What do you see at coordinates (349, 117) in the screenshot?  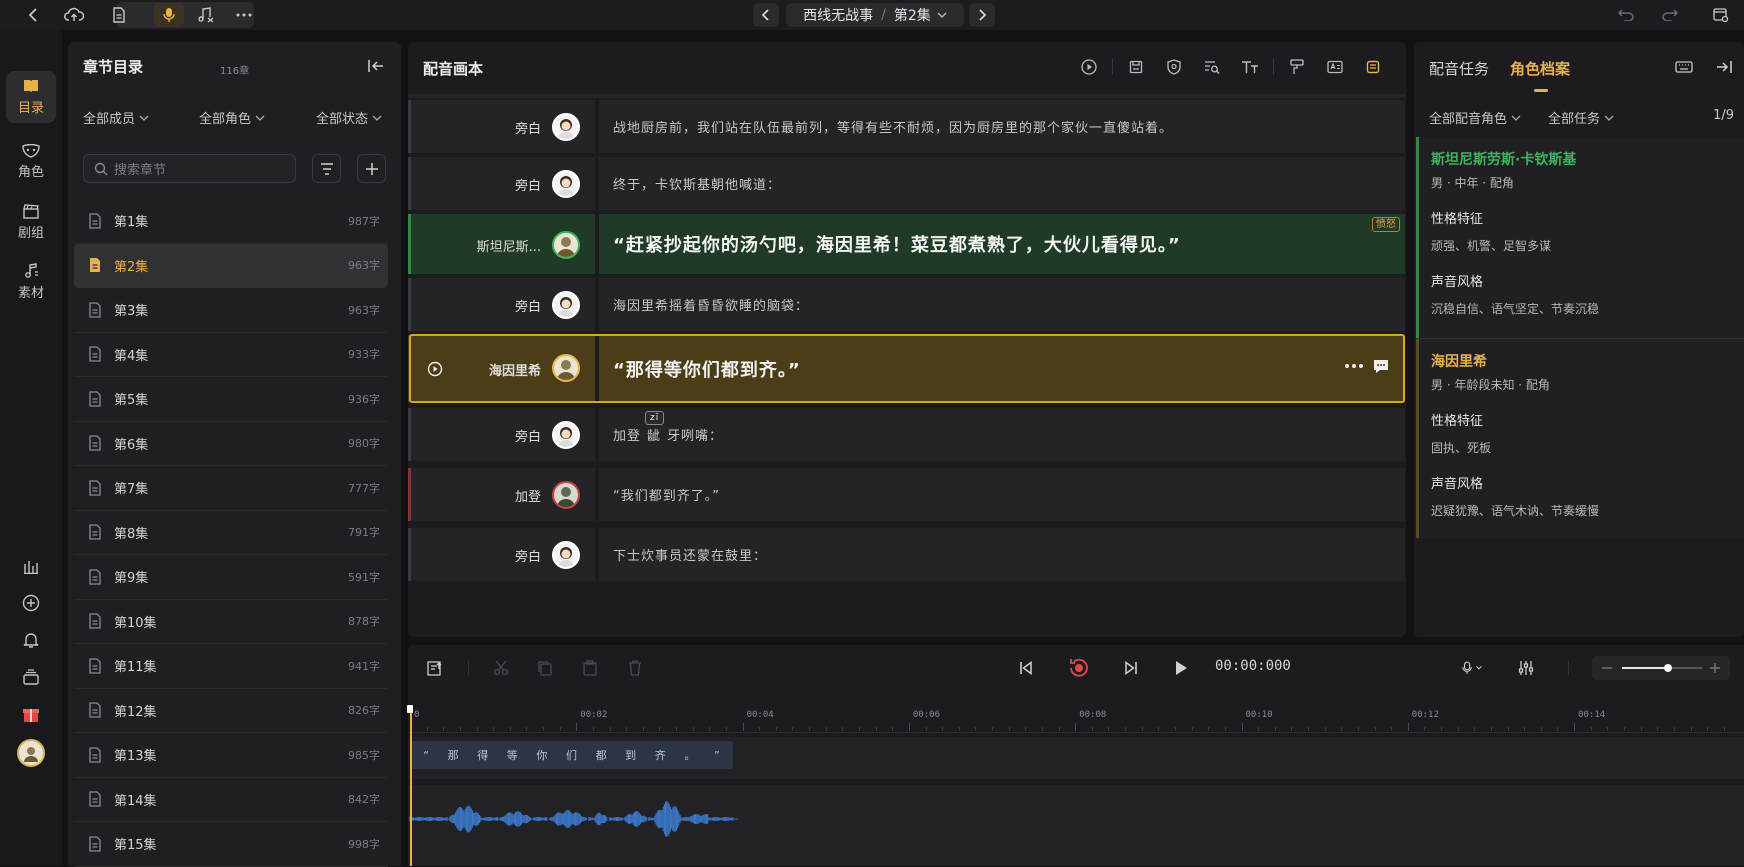 I see `filter-status: 全部状态` at bounding box center [349, 117].